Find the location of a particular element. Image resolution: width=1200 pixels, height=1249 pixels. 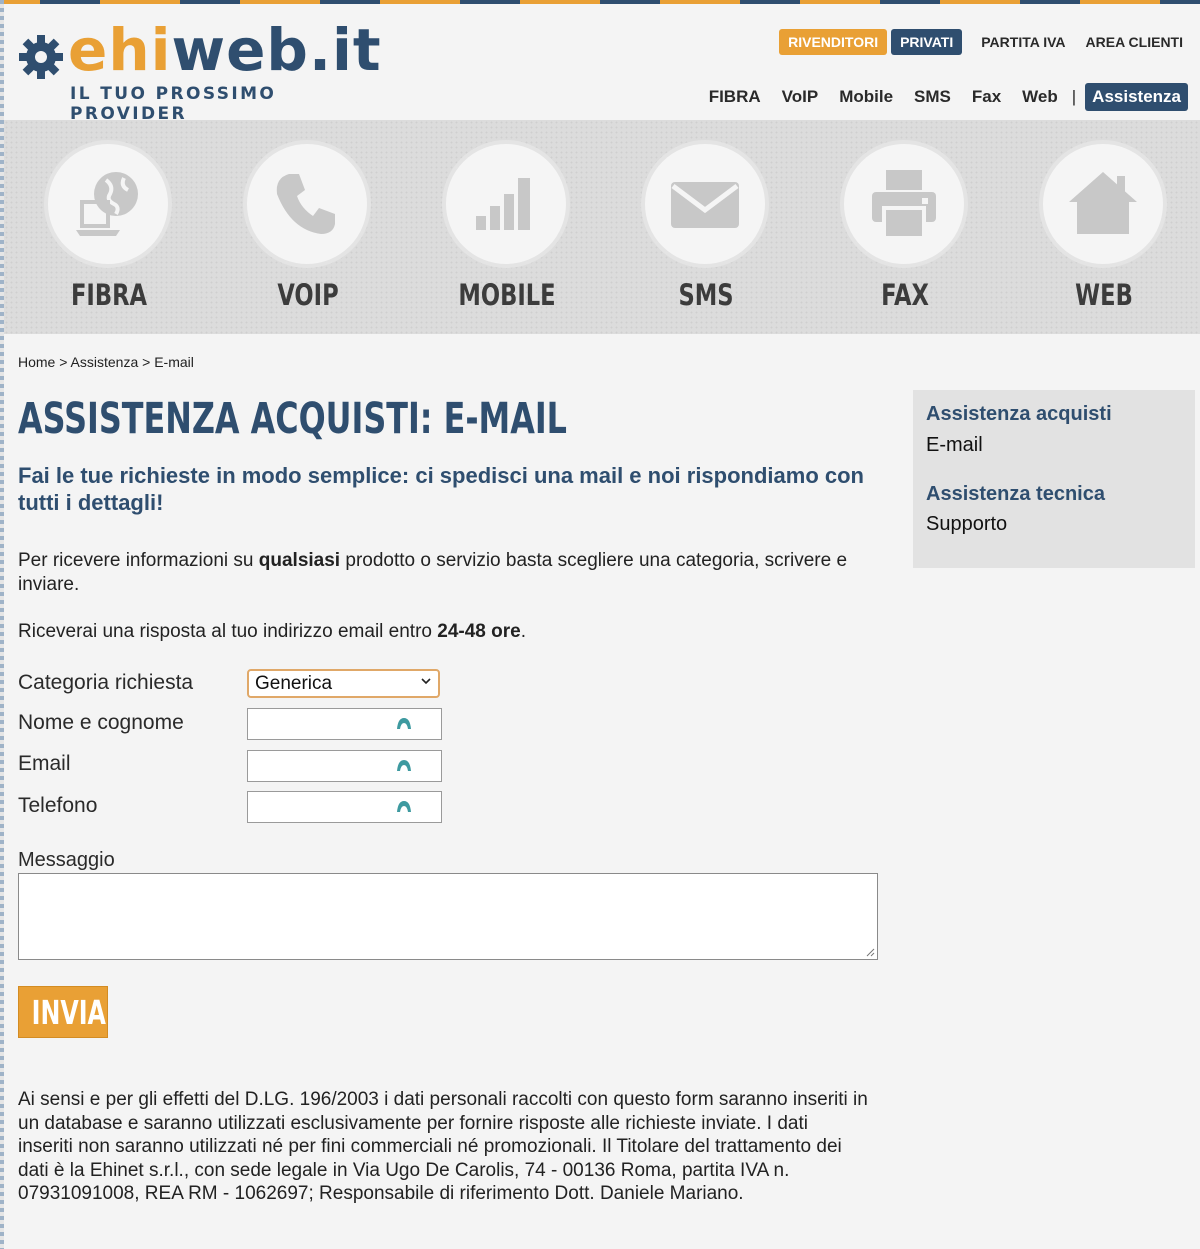

service-mobile-label: MOBILE is located at coordinates (507, 295).